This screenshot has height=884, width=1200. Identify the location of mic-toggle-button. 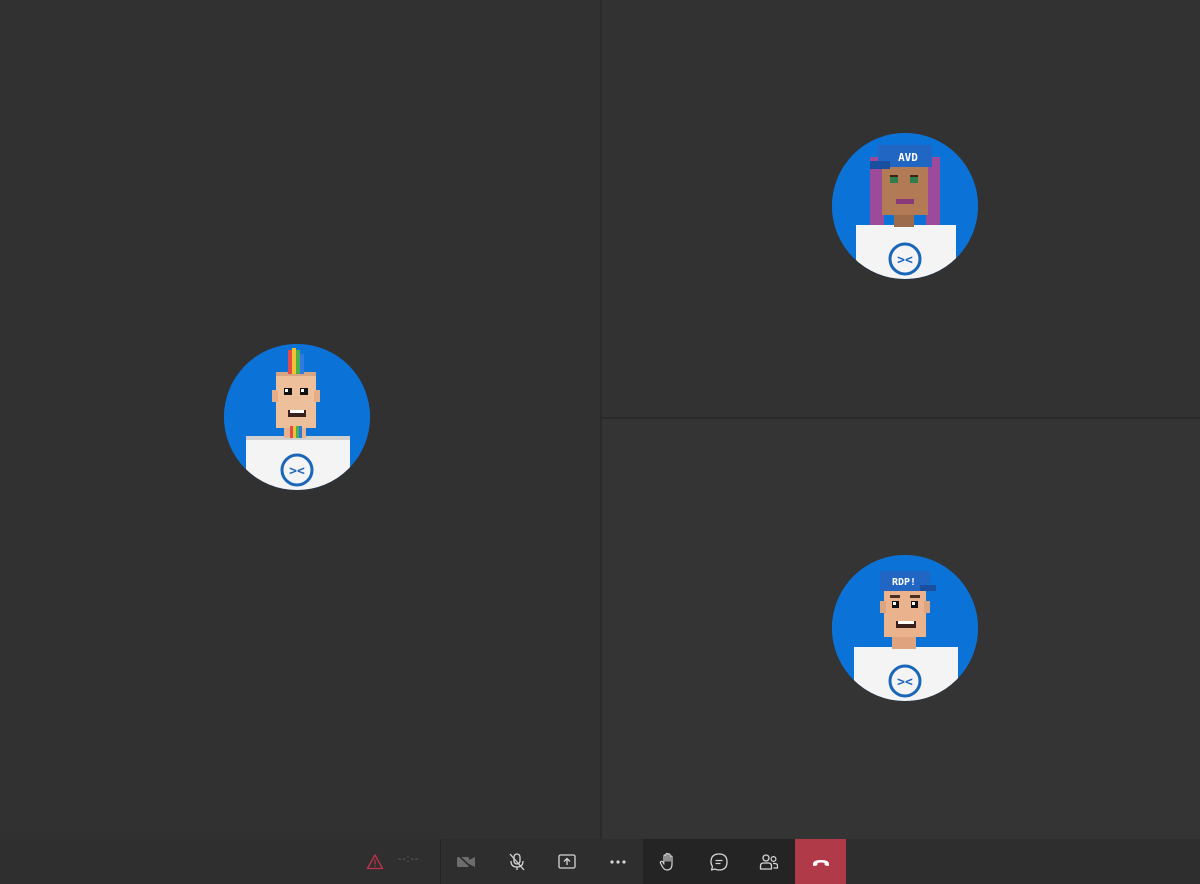
(517, 861).